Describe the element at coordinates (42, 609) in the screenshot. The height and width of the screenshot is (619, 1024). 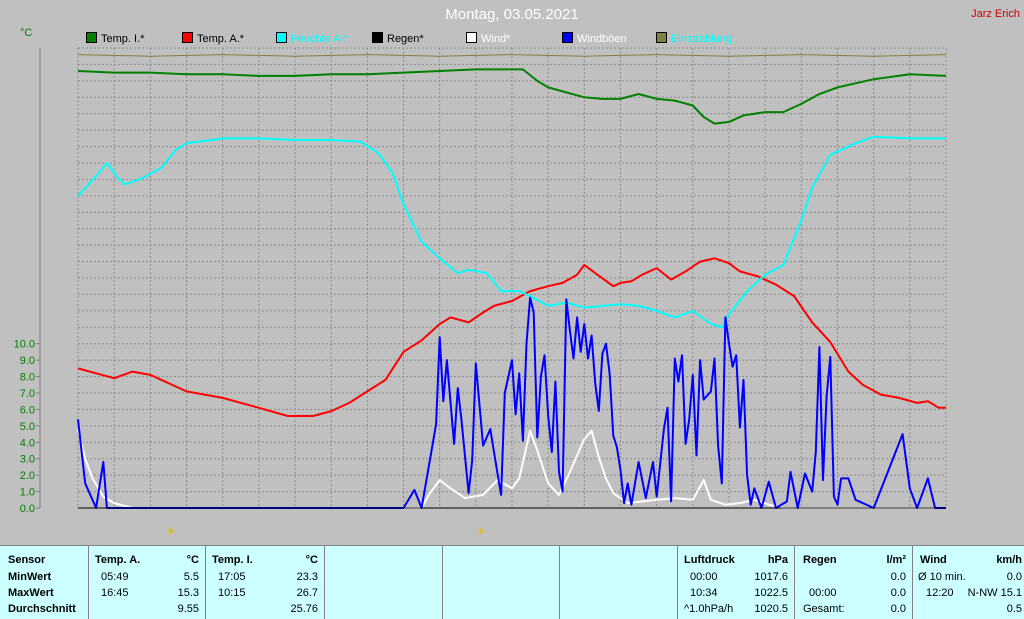
I see `stats-row-avg: Durchschnitt` at that location.